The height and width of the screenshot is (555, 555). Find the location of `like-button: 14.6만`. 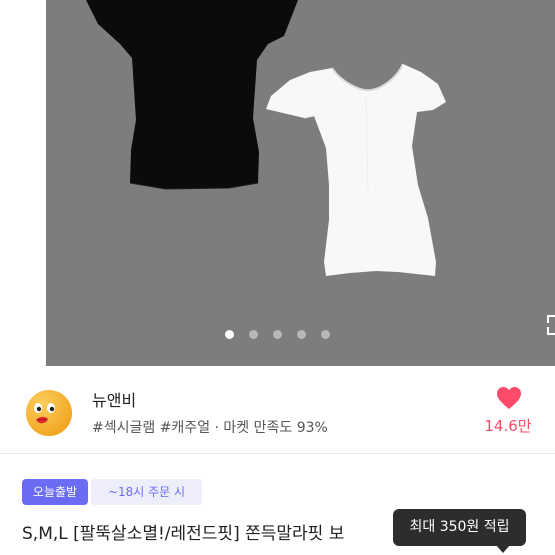

like-button: 14.6만 is located at coordinates (508, 411).